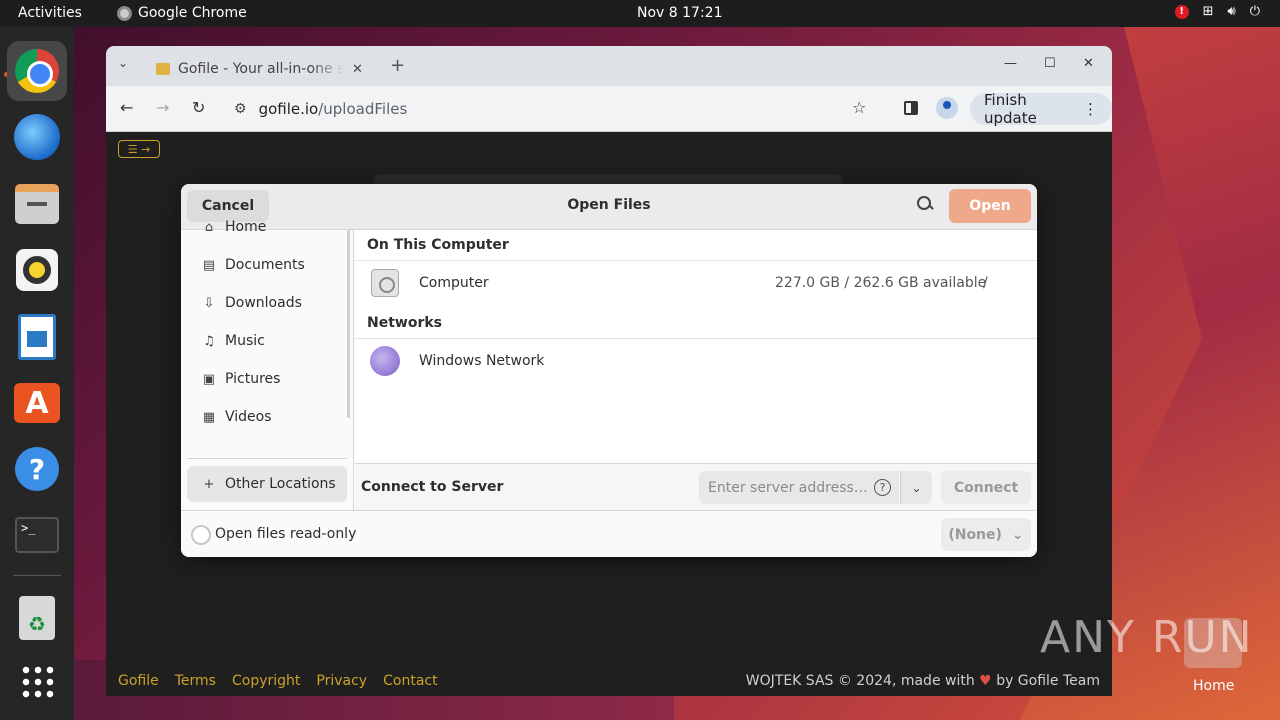  I want to click on dock-app-center: A, so click(37, 403).